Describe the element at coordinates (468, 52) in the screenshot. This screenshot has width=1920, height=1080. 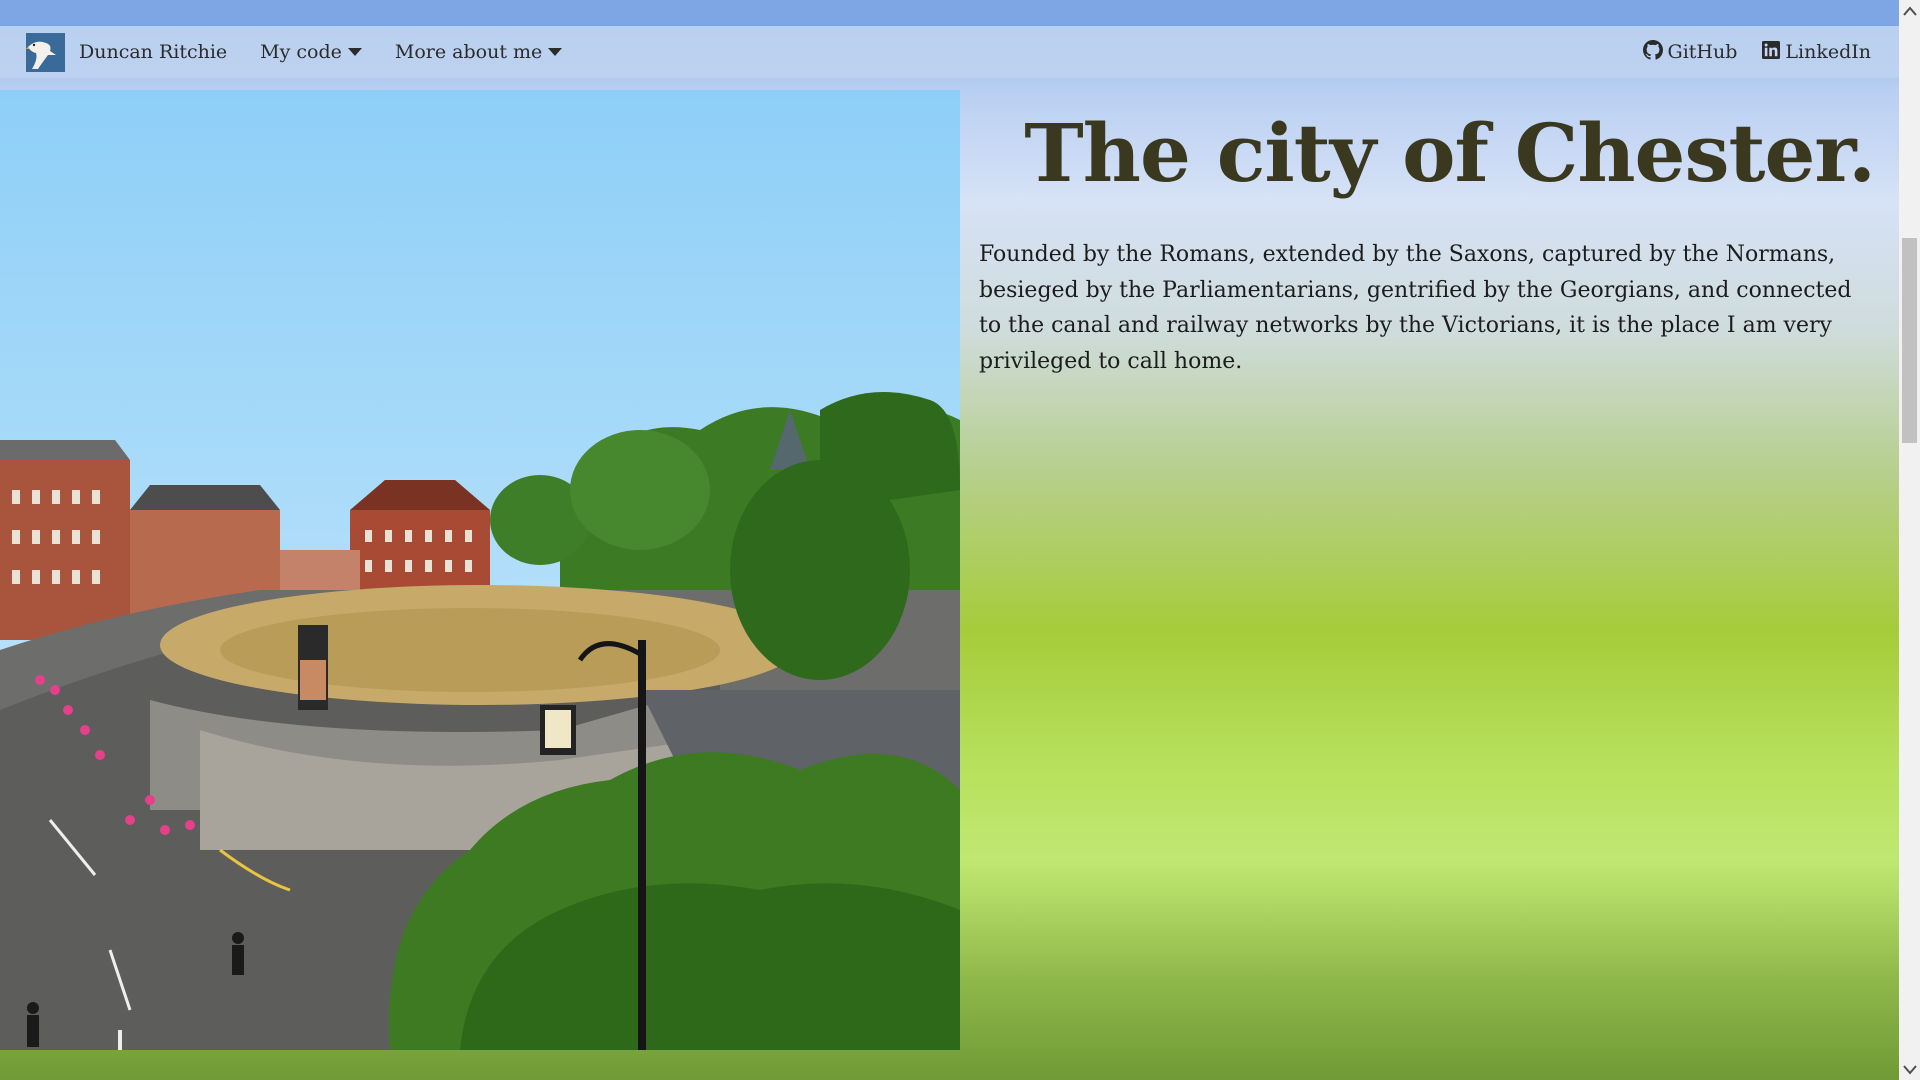
I see `more-about-me-label: More about me` at that location.